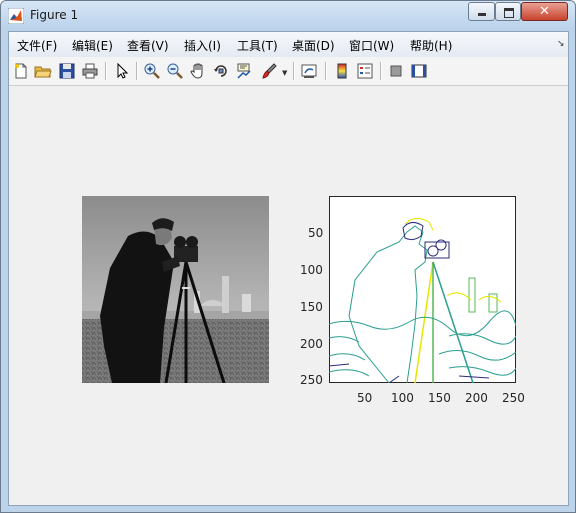 This screenshot has width=576, height=513. What do you see at coordinates (313, 45) in the screenshot?
I see `menu-desktop: 桌面(D)` at bounding box center [313, 45].